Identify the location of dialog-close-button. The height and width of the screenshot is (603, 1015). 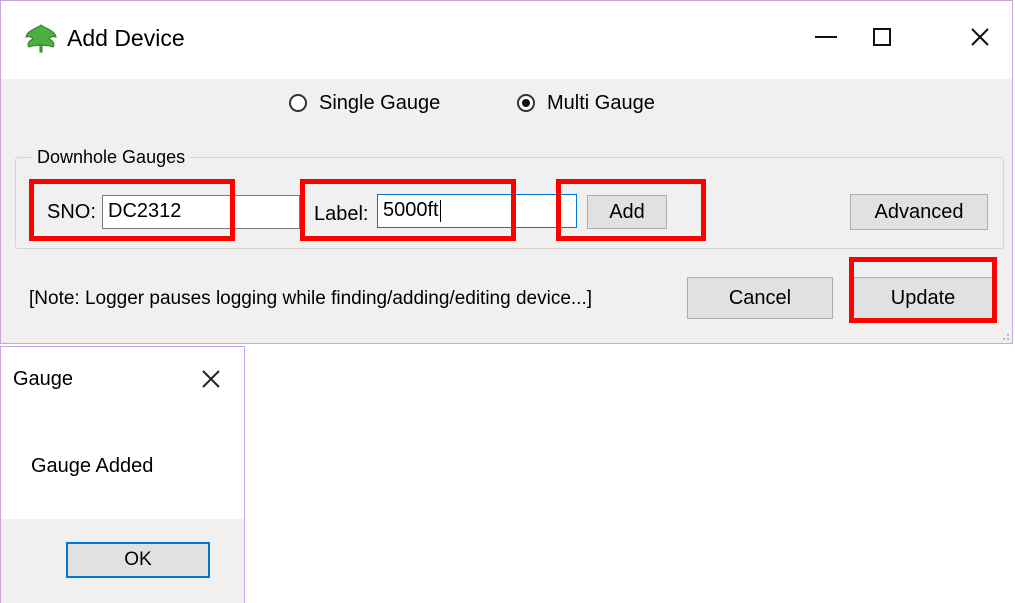
(211, 379).